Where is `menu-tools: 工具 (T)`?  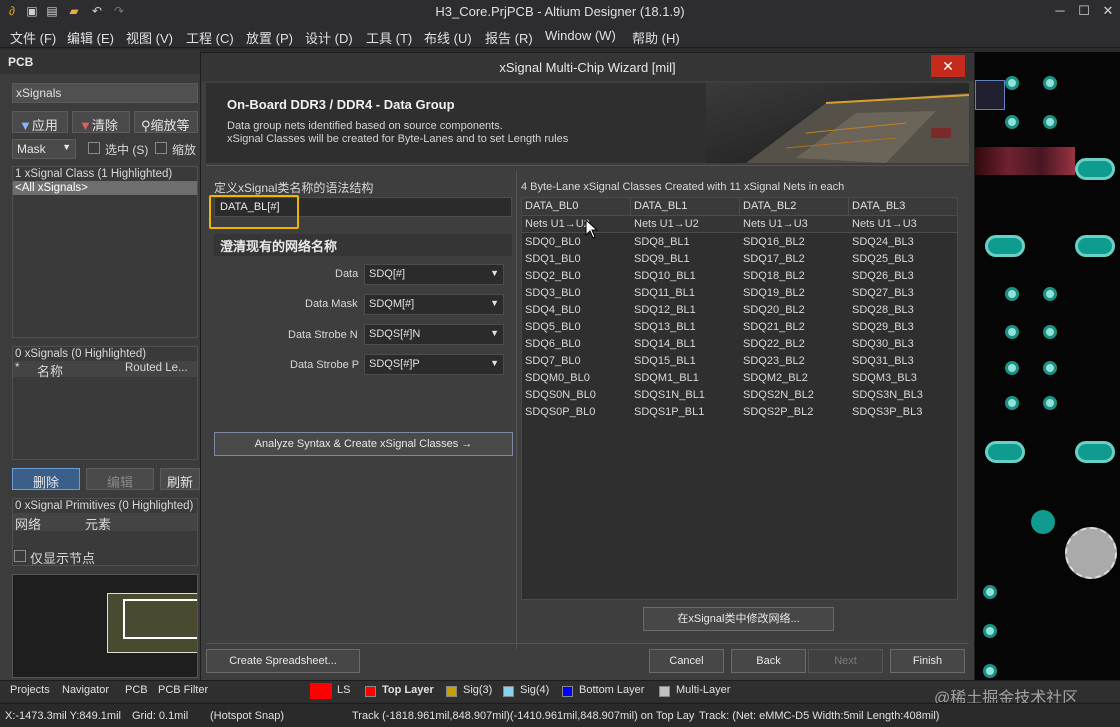 menu-tools: 工具 (T) is located at coordinates (389, 37).